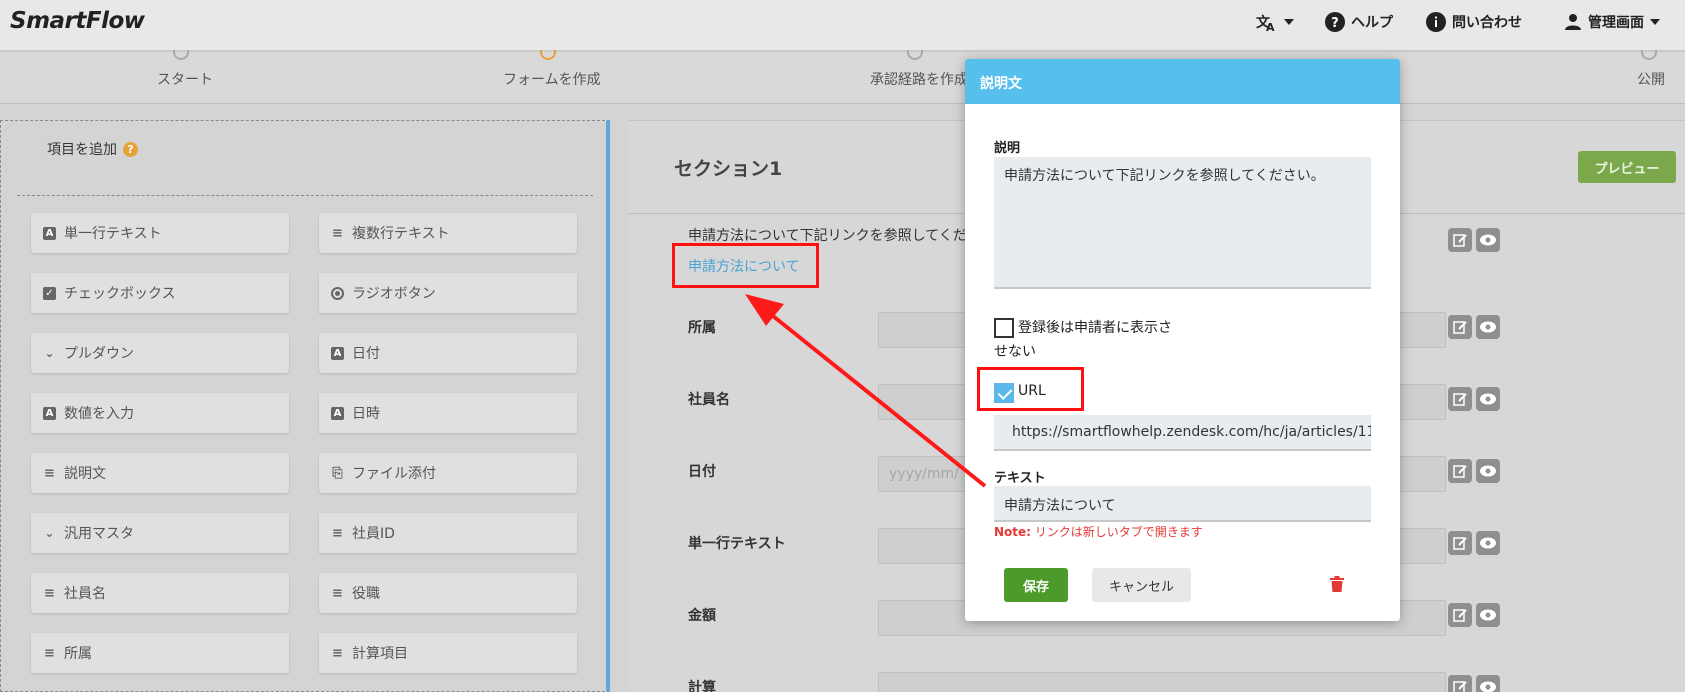 The image size is (1685, 692). Describe the element at coordinates (130, 149) in the screenshot. I see `help-icon: ?` at that location.